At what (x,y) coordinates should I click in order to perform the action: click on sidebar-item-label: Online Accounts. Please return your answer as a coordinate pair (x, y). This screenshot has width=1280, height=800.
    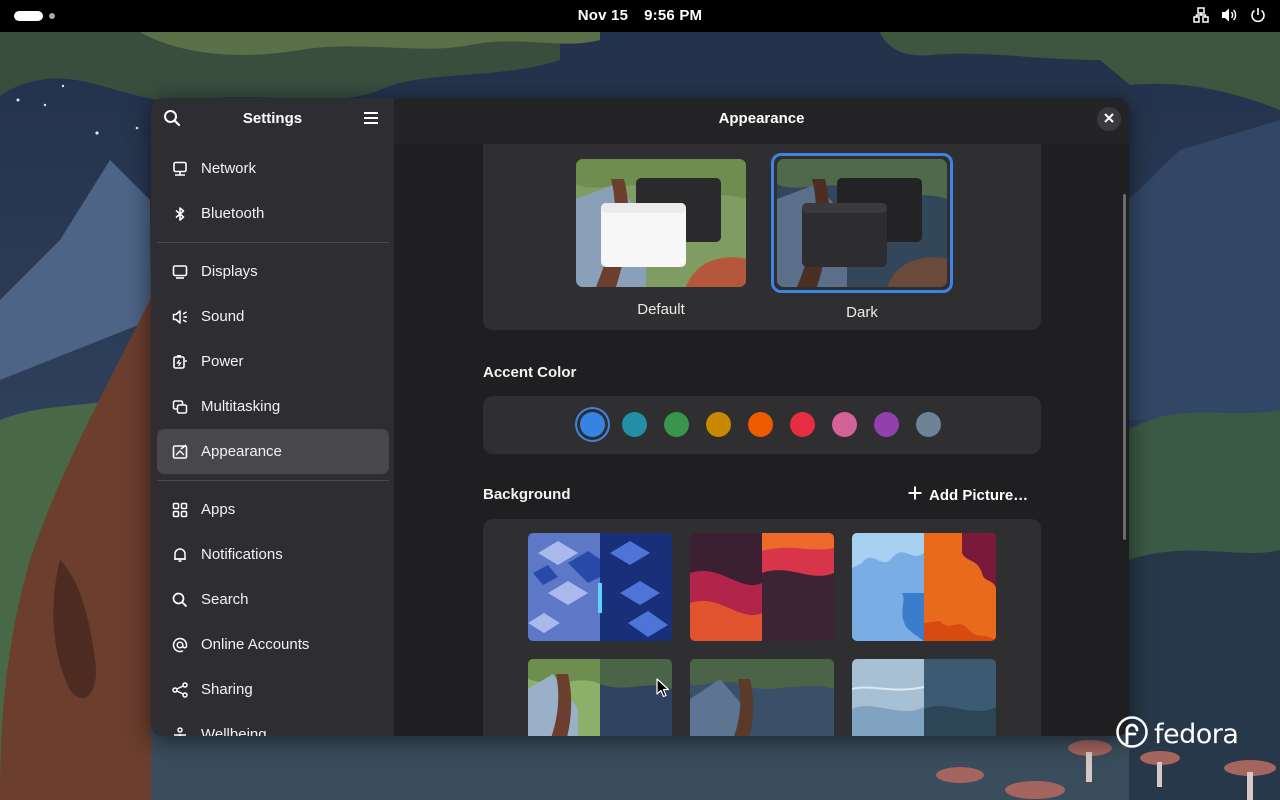
    Looking at the image, I should click on (255, 644).